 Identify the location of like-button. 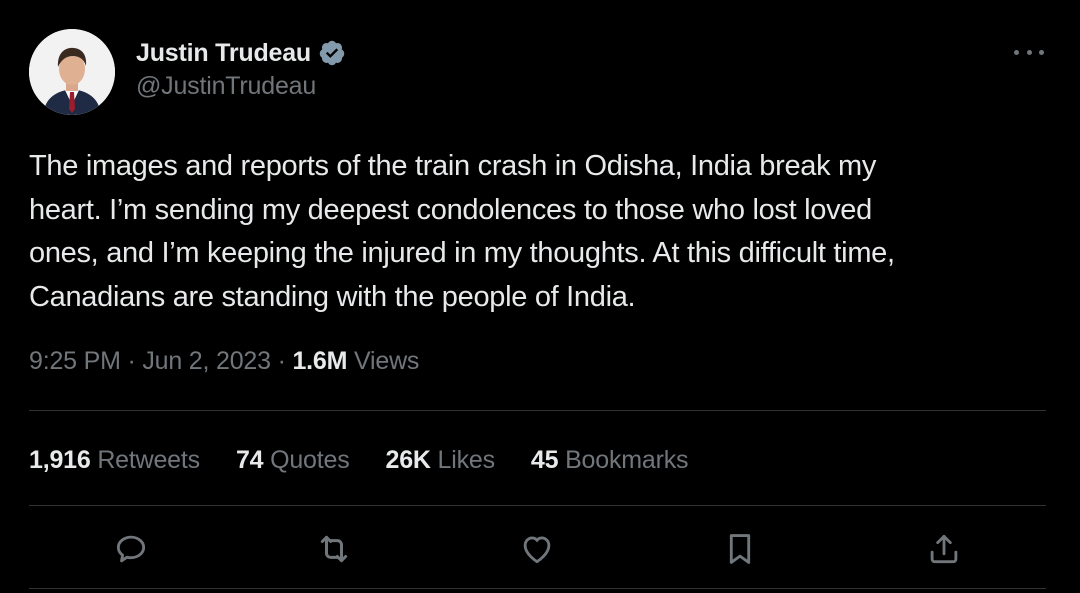
(537, 549).